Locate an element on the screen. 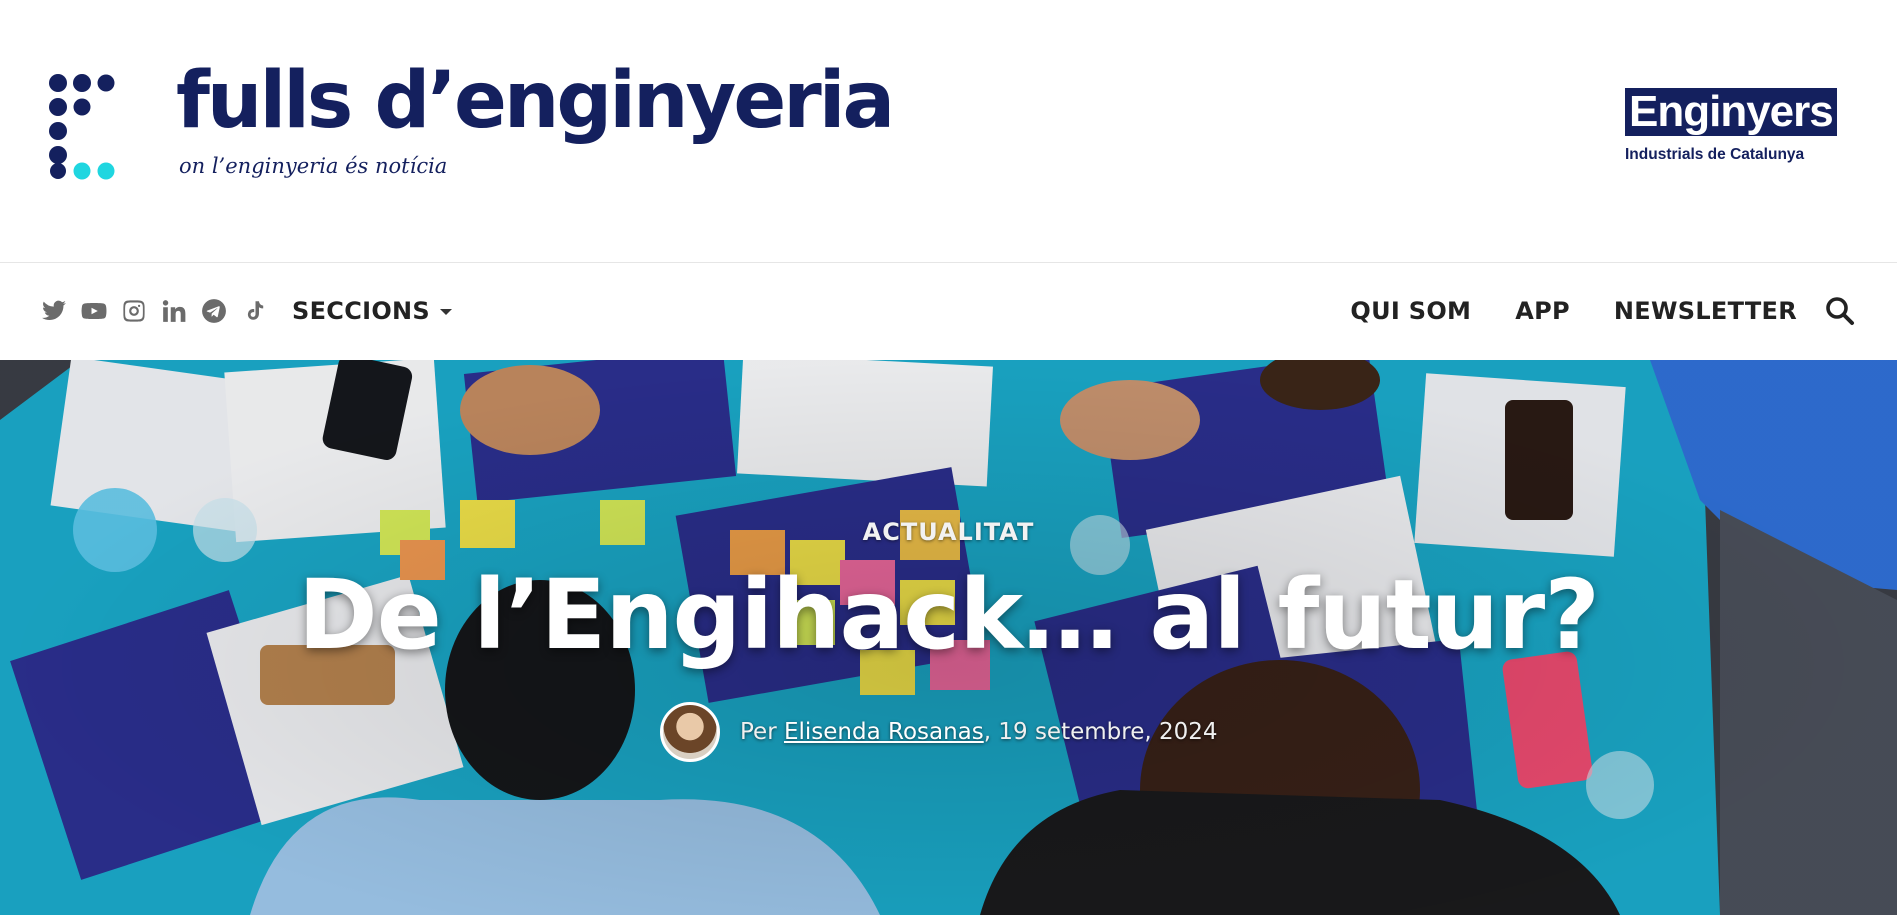  partner-logo: Enginyers Industrials de Catalunya is located at coordinates (1735, 128).